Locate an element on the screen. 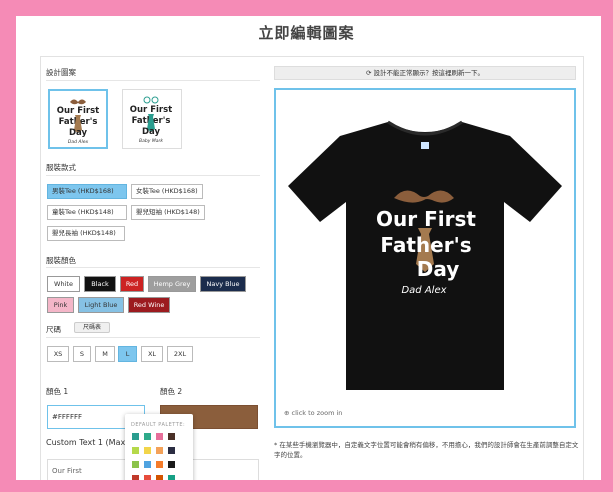  design-preview-icon: Our First Father's Day Dad Alex is located at coordinates (78, 122).